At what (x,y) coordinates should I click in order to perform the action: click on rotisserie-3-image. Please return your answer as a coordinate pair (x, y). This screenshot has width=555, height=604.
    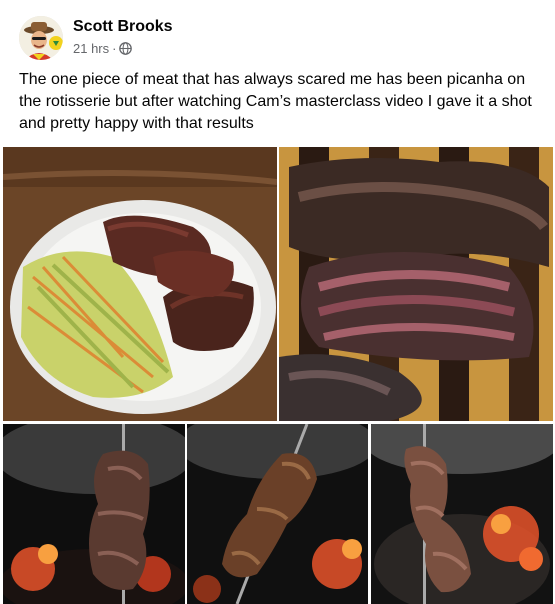
    Looking at the image, I should click on (462, 514).